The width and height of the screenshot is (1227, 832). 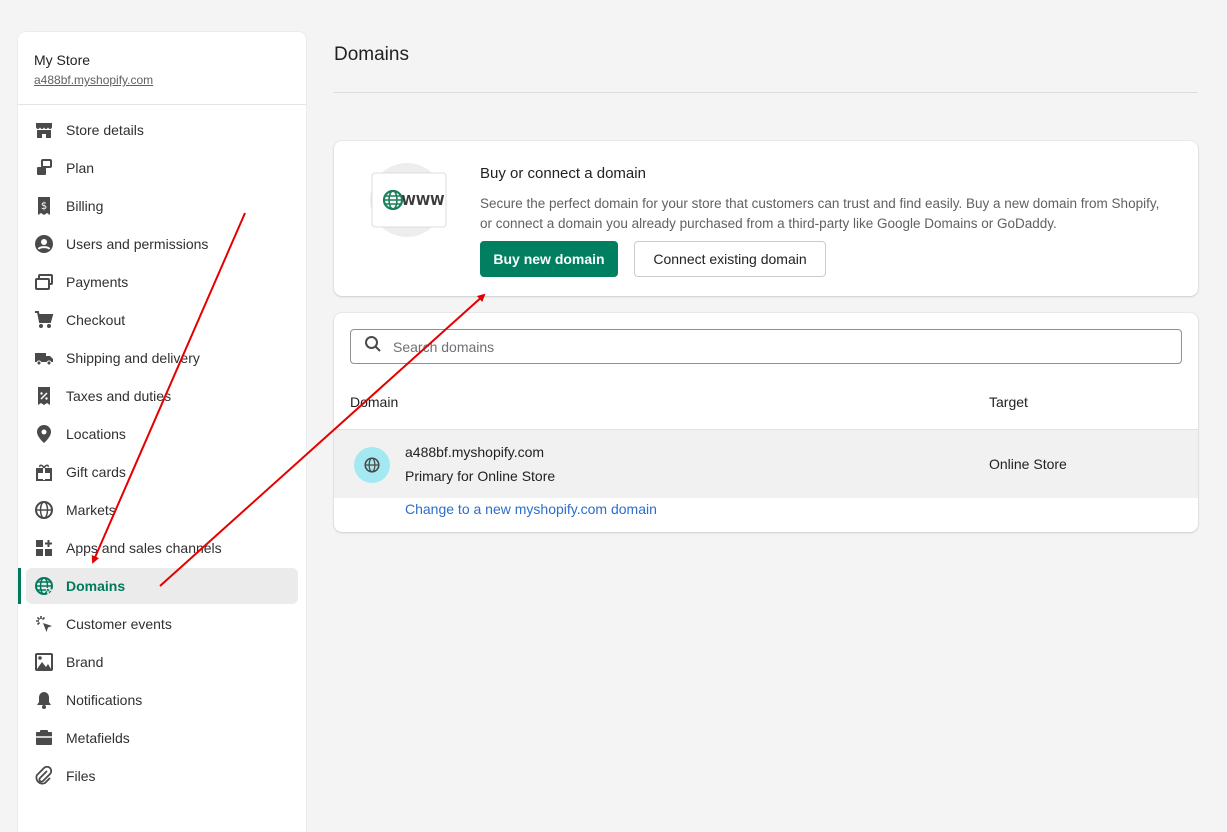 I want to click on change-myshopify-domain-link: Change to a new myshopify.com domain, so click(x=531, y=509).